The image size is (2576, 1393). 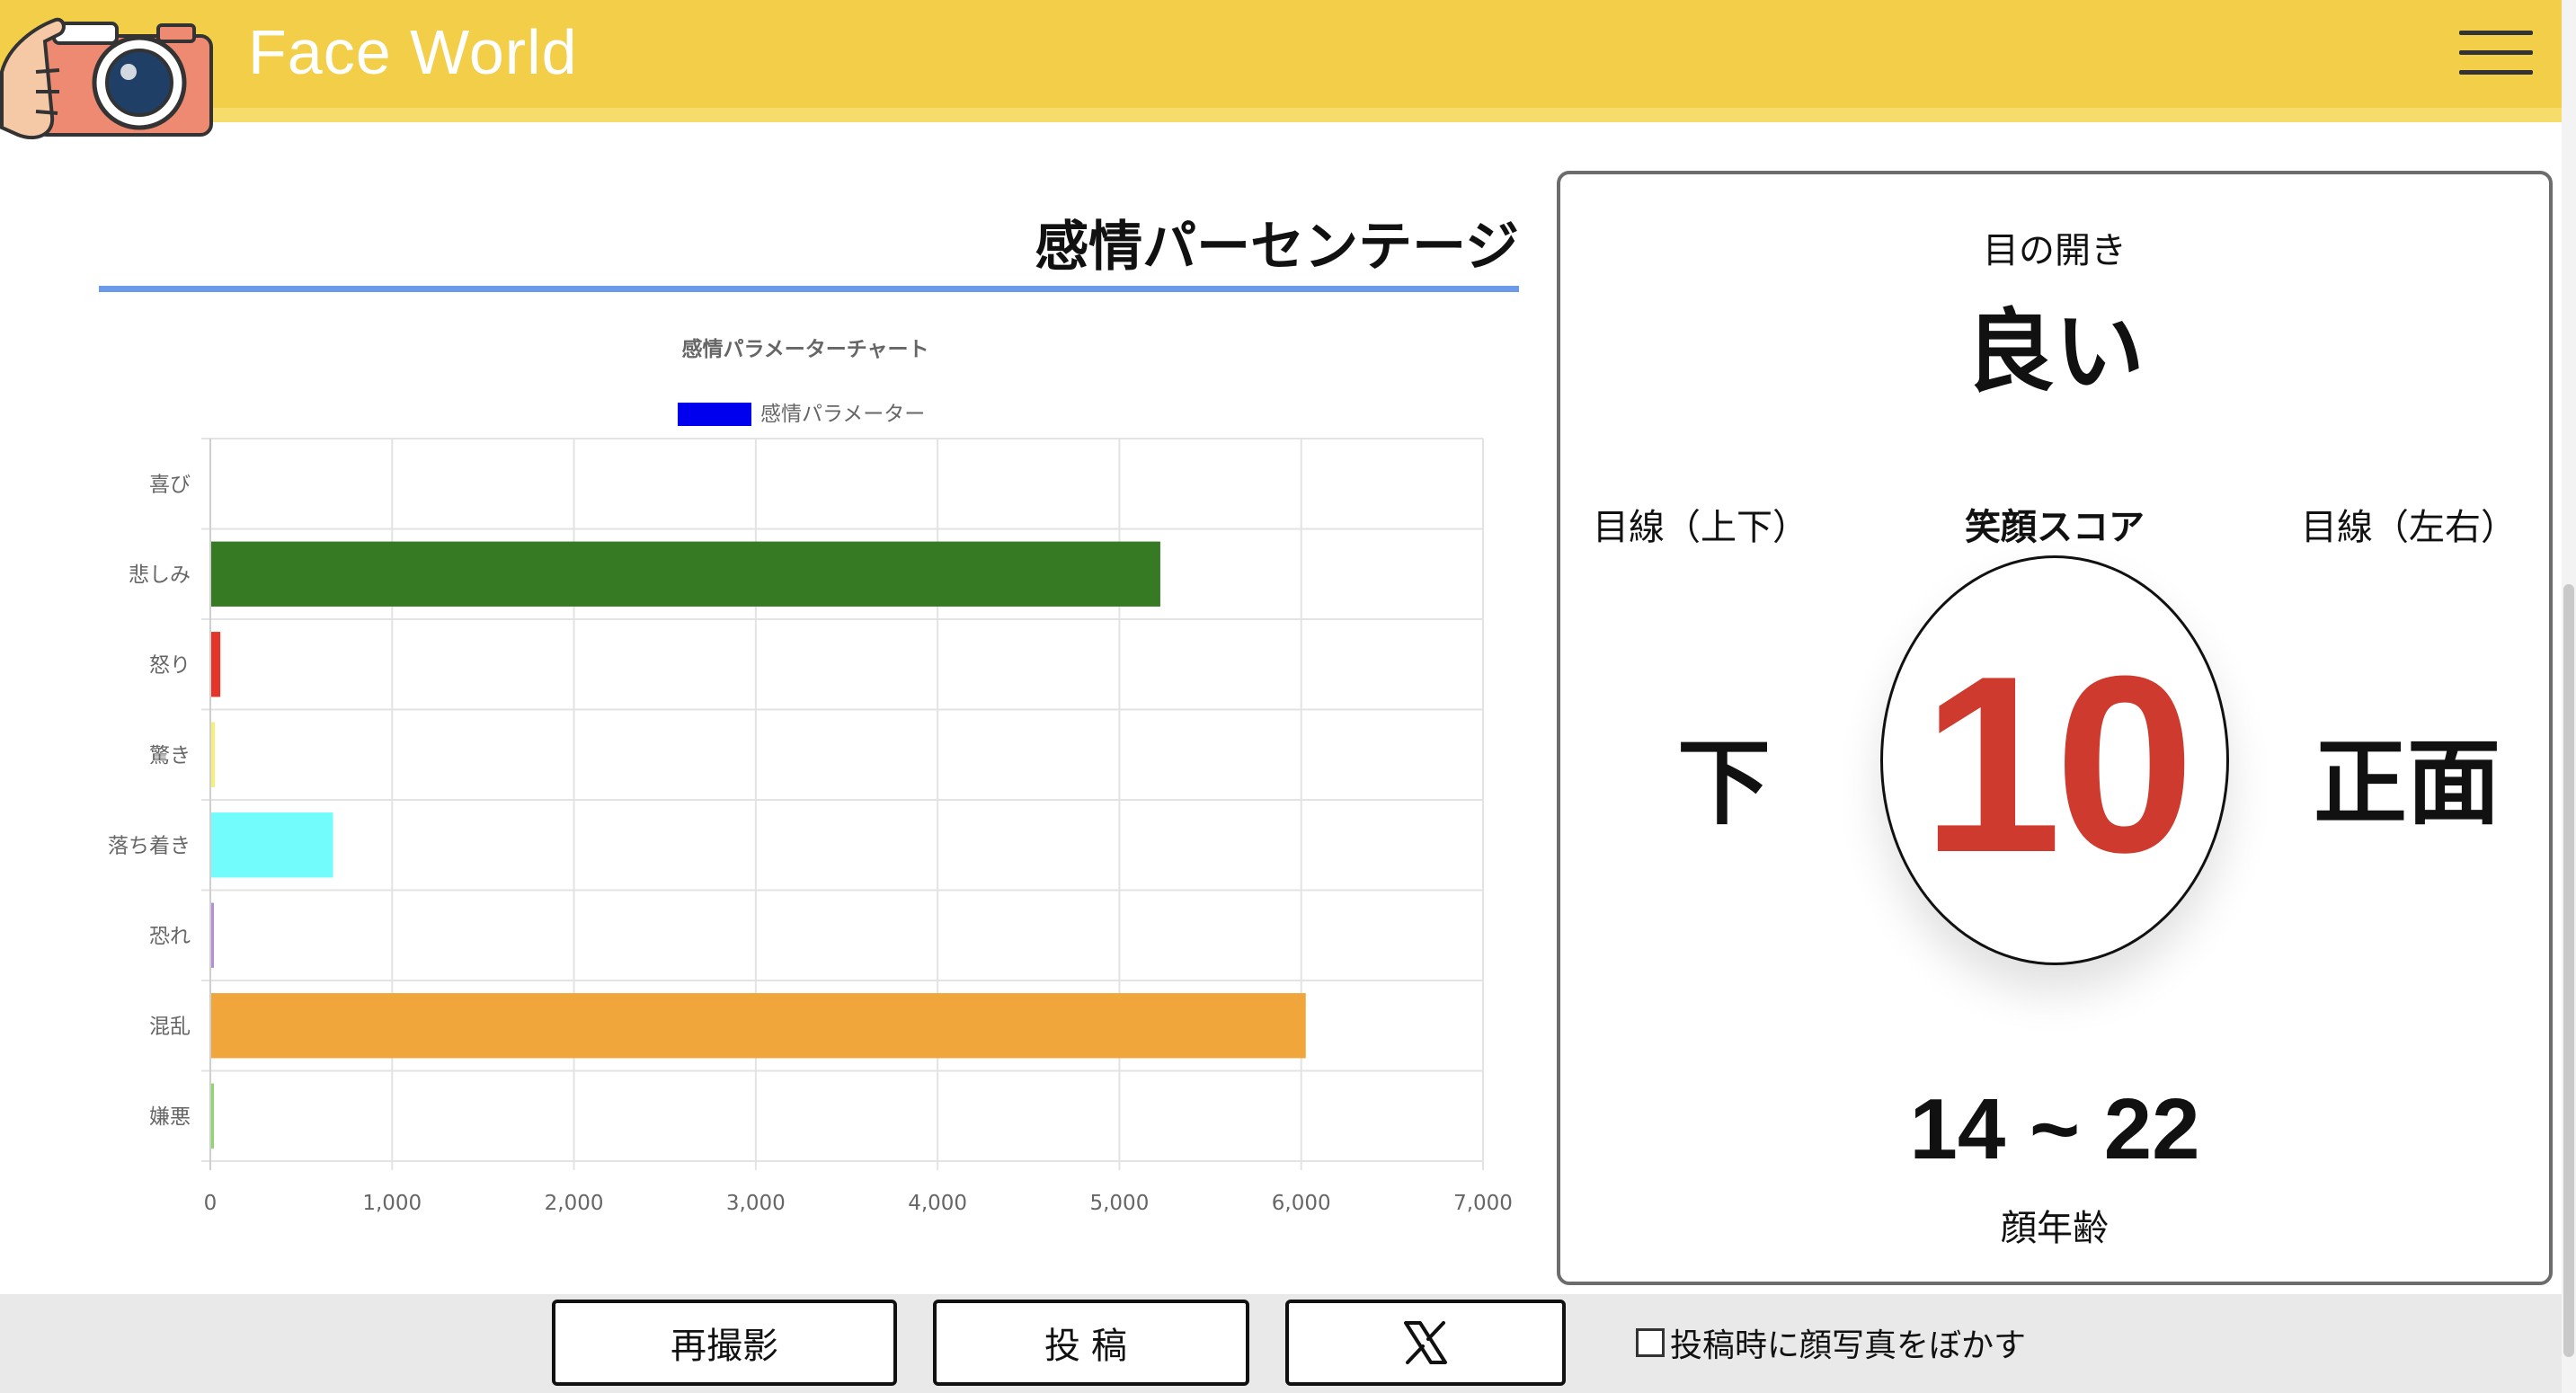 What do you see at coordinates (108, 76) in the screenshot?
I see `camera-icon` at bounding box center [108, 76].